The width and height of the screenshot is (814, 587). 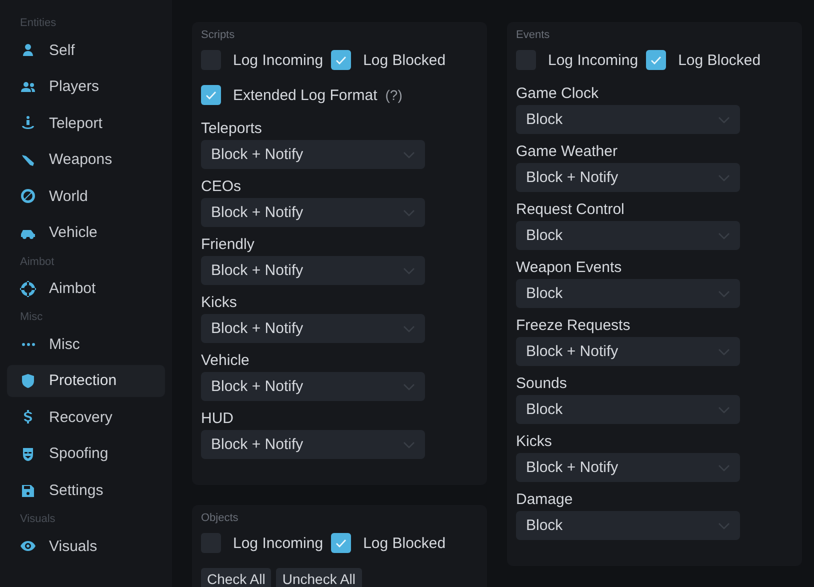 What do you see at coordinates (28, 123) in the screenshot?
I see `person-on-pad-icon` at bounding box center [28, 123].